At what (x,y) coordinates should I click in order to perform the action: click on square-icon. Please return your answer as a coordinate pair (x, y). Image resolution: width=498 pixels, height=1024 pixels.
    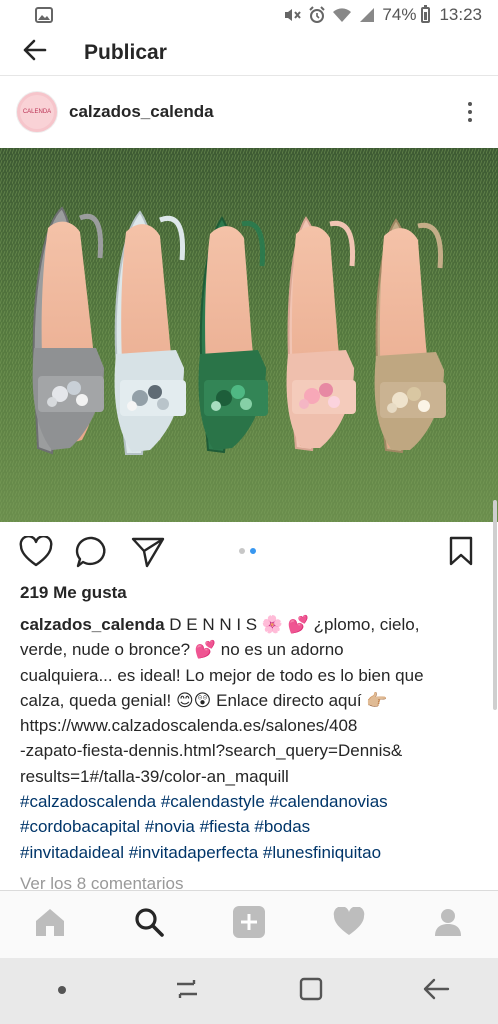
    Looking at the image, I should click on (311, 991).